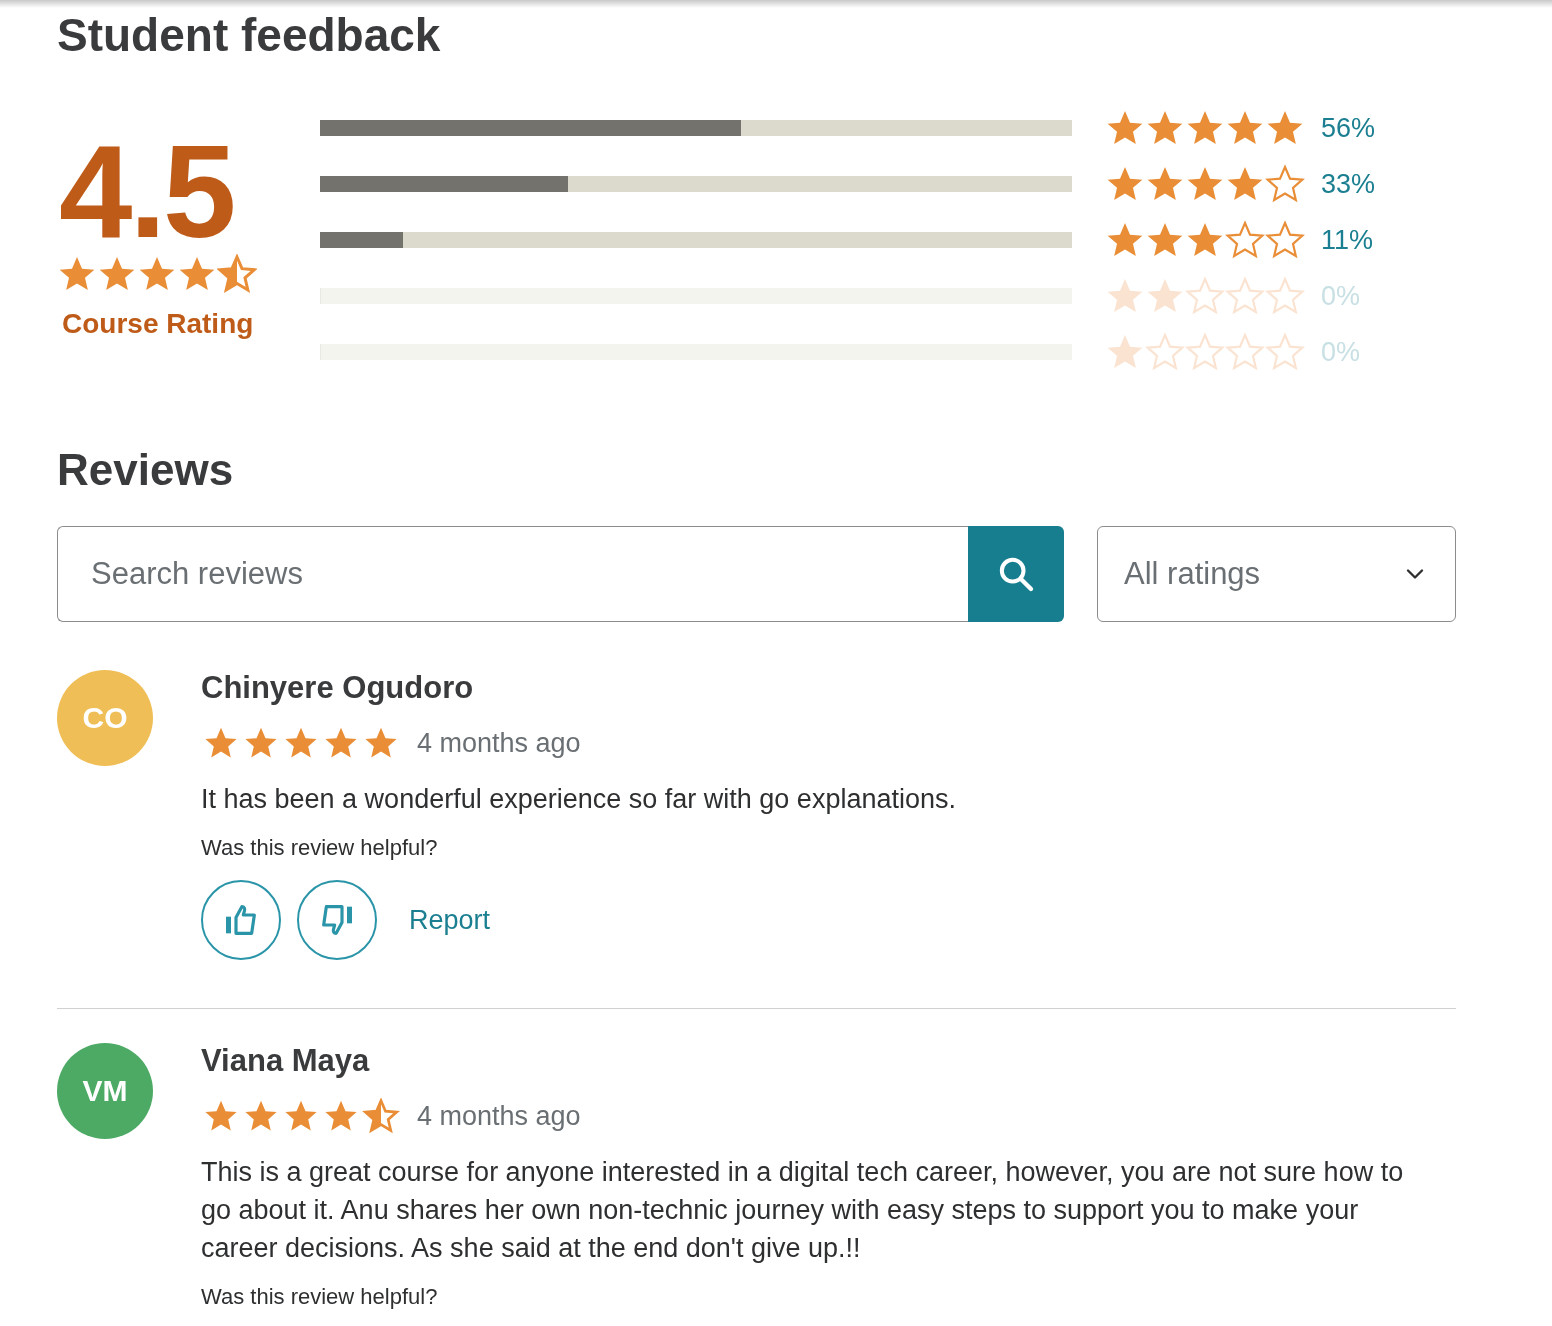  What do you see at coordinates (1347, 240) in the screenshot?
I see `rating-percentage: 11%` at bounding box center [1347, 240].